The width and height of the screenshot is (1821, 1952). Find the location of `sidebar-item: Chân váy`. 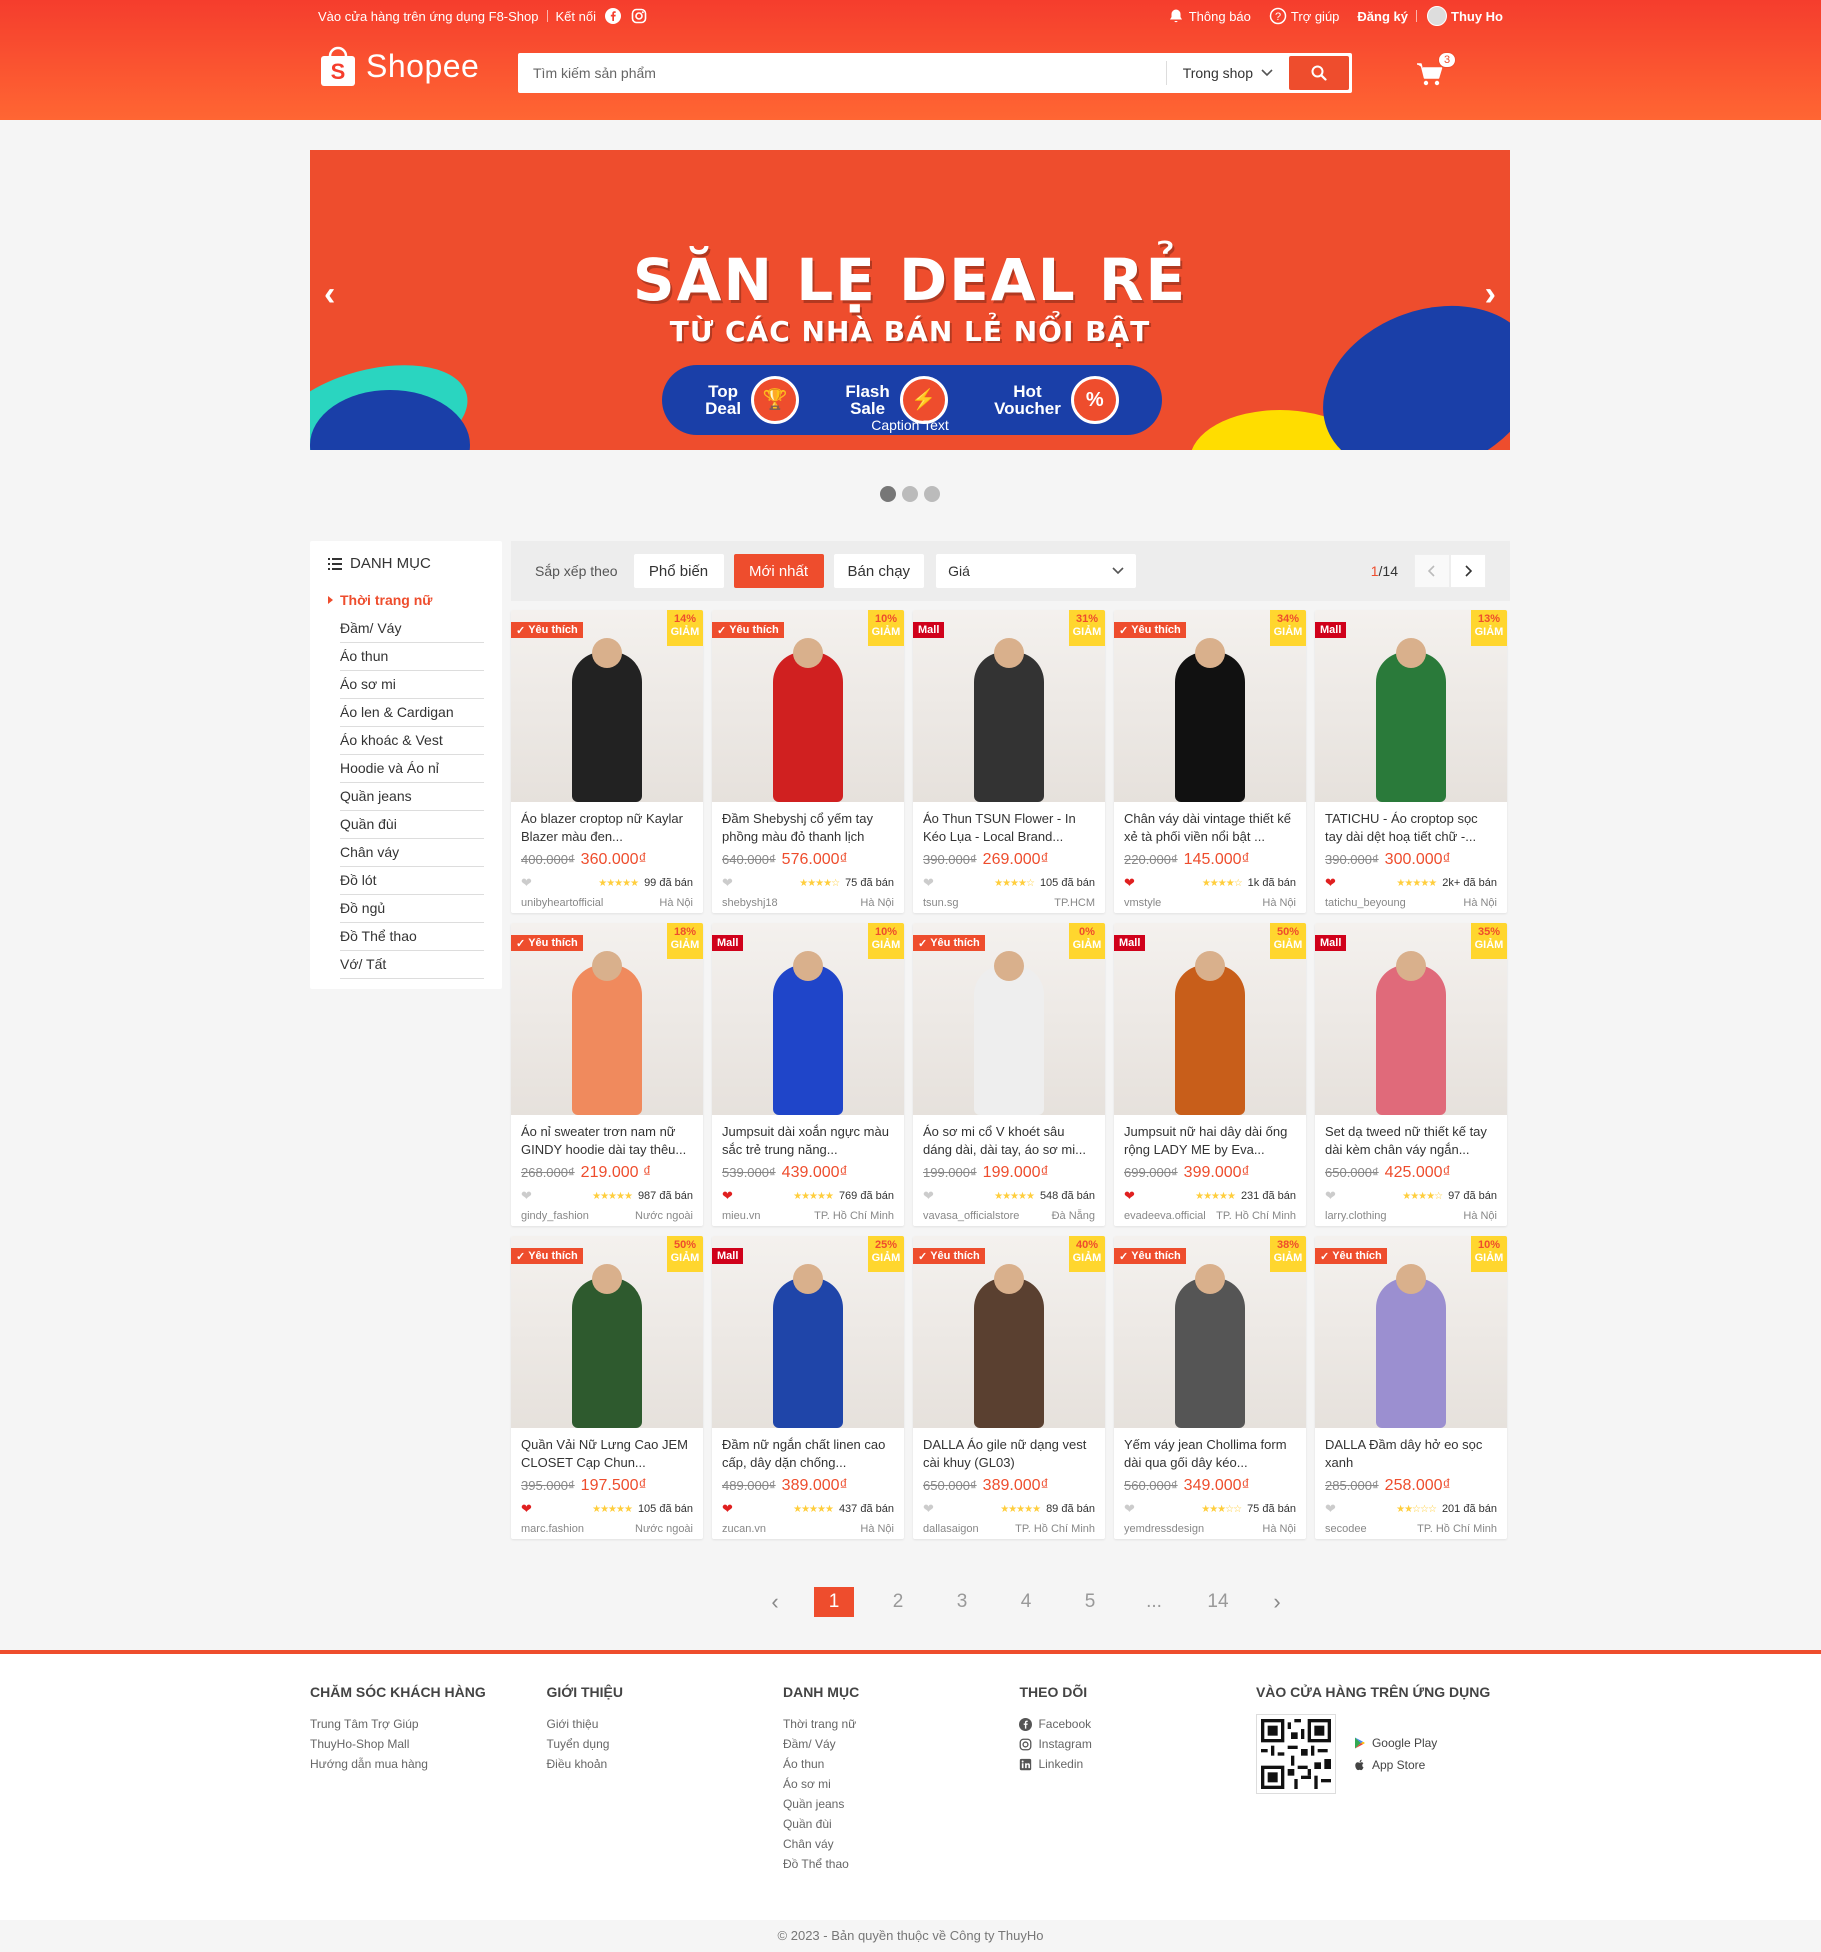

sidebar-item: Chân váy is located at coordinates (406, 852).